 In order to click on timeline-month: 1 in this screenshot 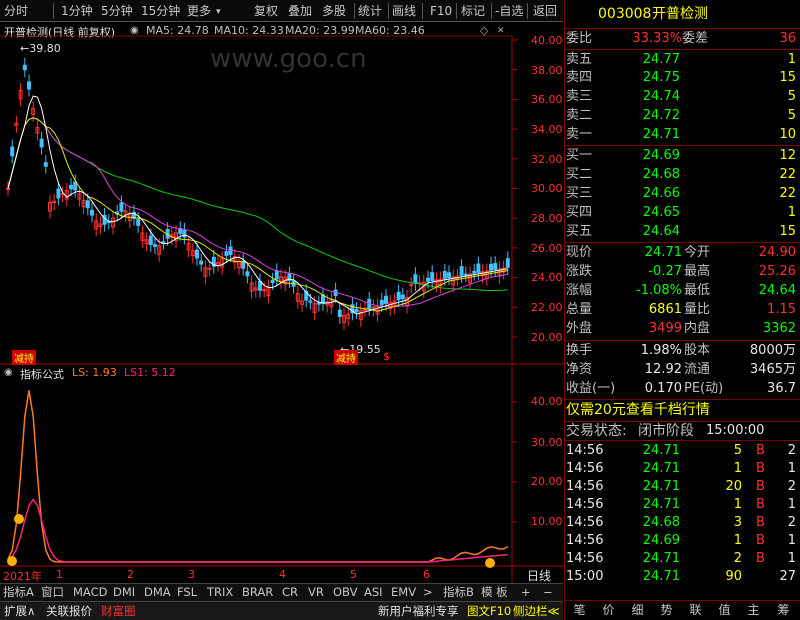, I will do `click(59, 574)`.